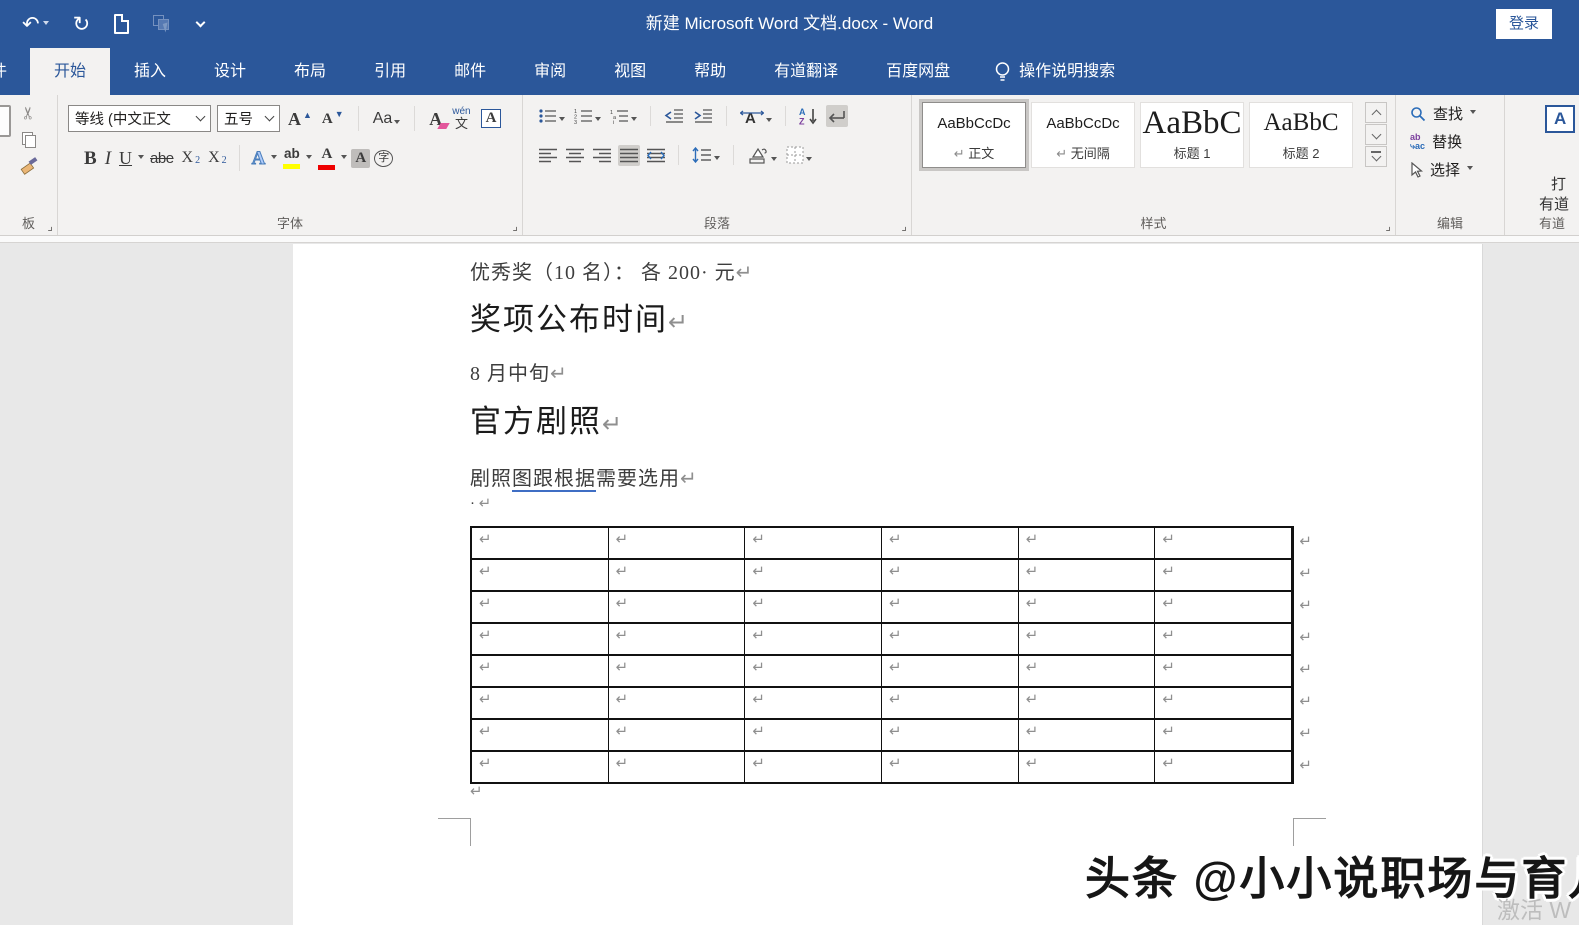 Image resolution: width=1579 pixels, height=925 pixels. What do you see at coordinates (1054, 71) in the screenshot?
I see `tell-me-search: 操作说明搜索` at bounding box center [1054, 71].